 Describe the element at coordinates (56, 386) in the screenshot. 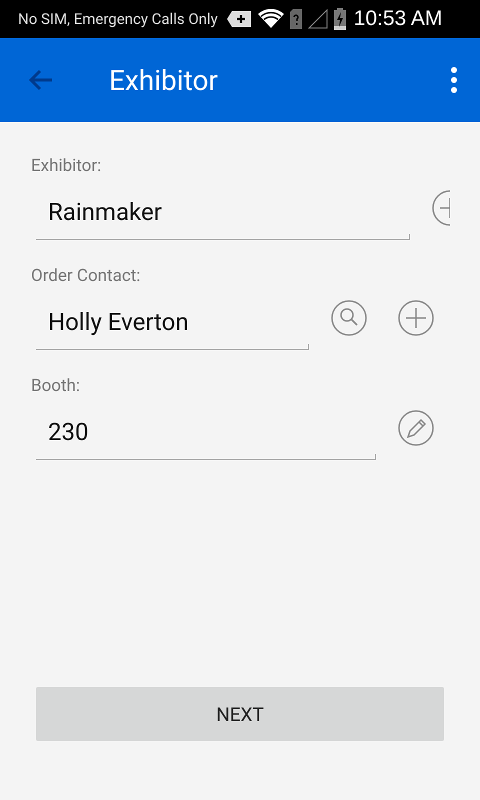

I see `field-label: Booth:` at that location.